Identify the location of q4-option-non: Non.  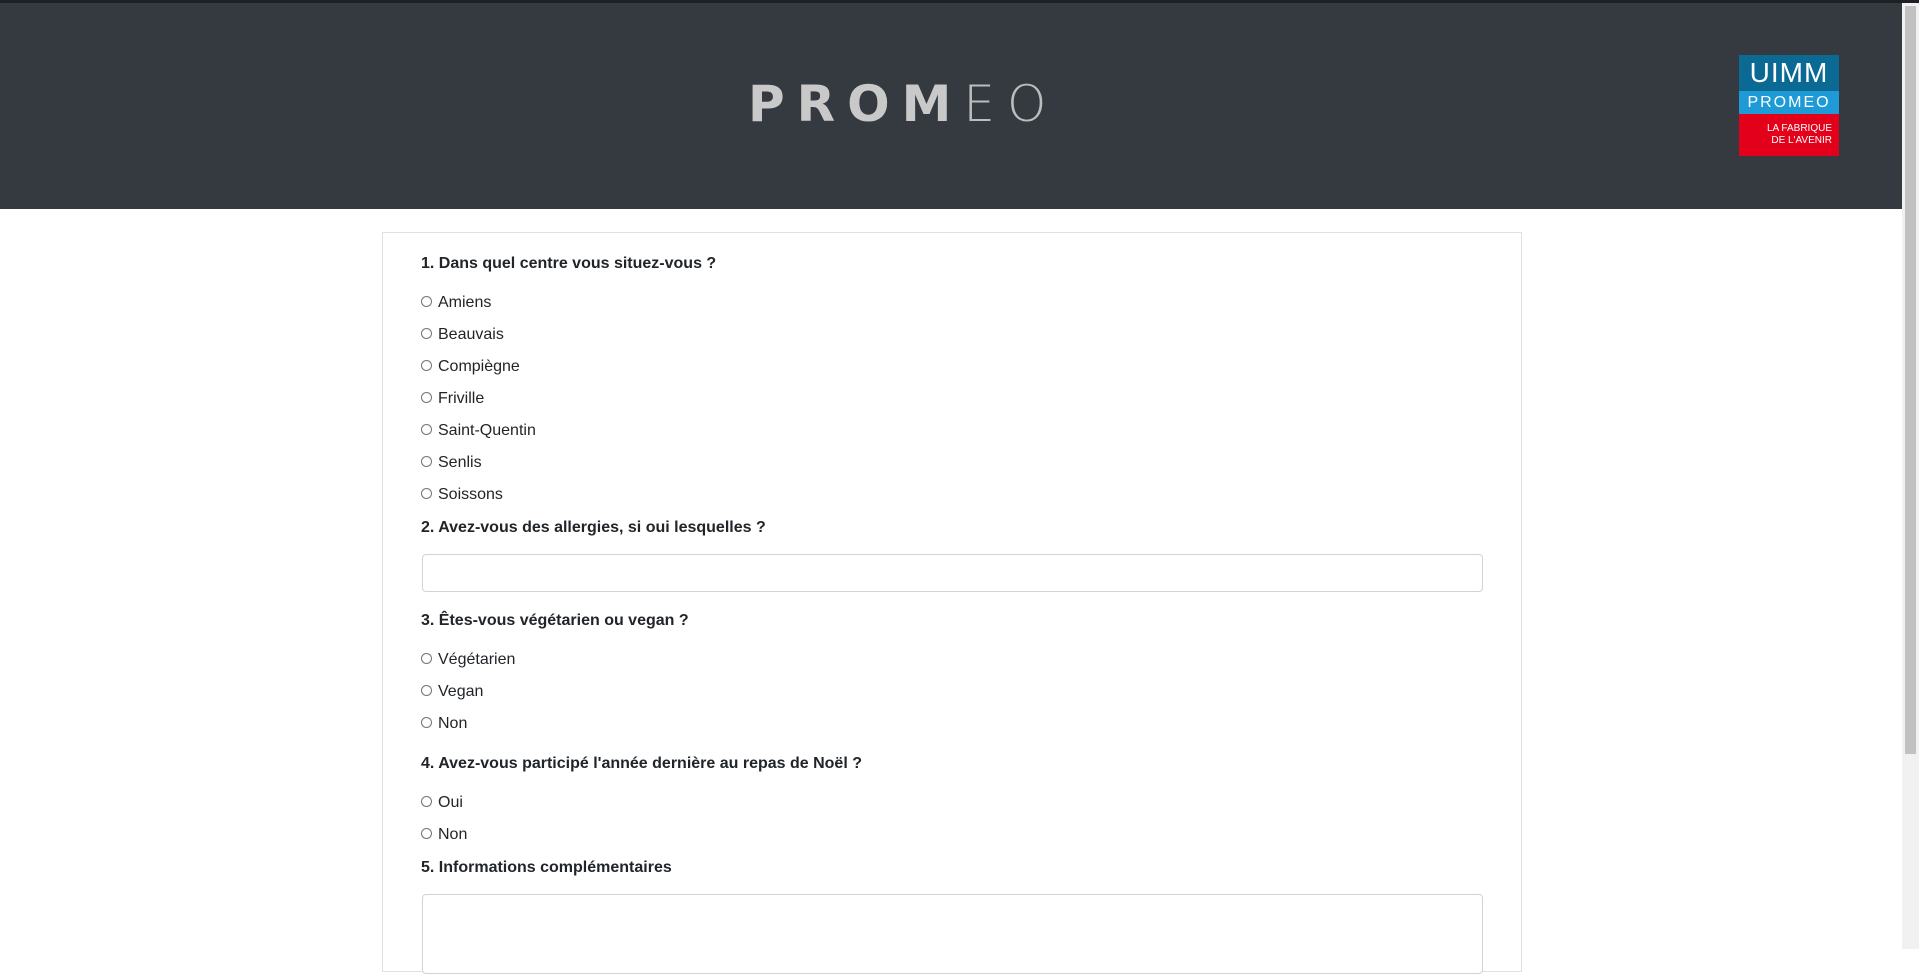
(444, 835).